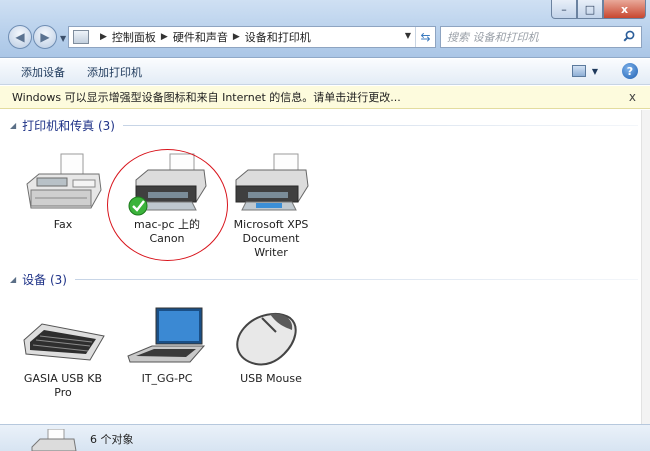 This screenshot has width=650, height=451. What do you see at coordinates (271, 238) in the screenshot?
I see `device-label: Document` at bounding box center [271, 238].